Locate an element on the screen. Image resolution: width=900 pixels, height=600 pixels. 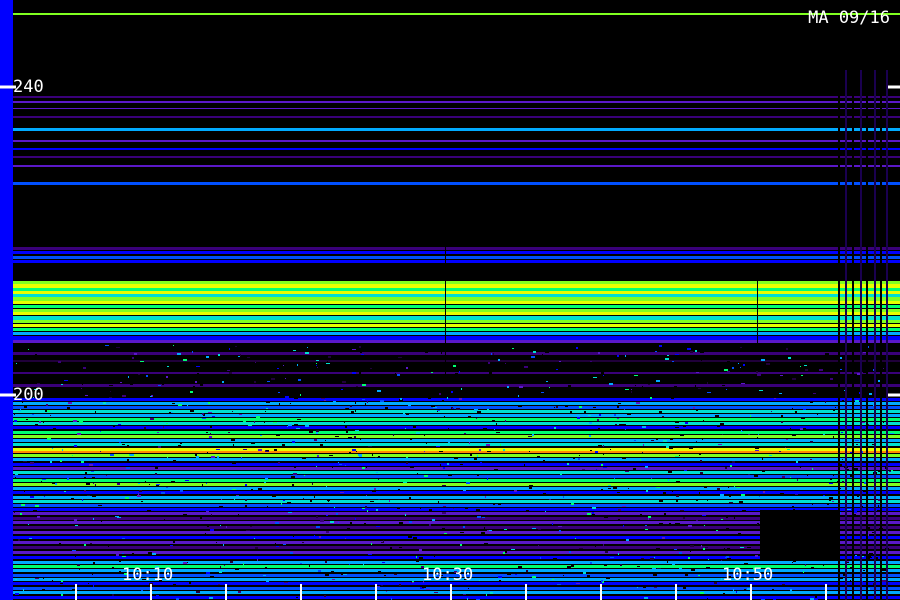
spectrogram-streak is located at coordinates (757, 310).